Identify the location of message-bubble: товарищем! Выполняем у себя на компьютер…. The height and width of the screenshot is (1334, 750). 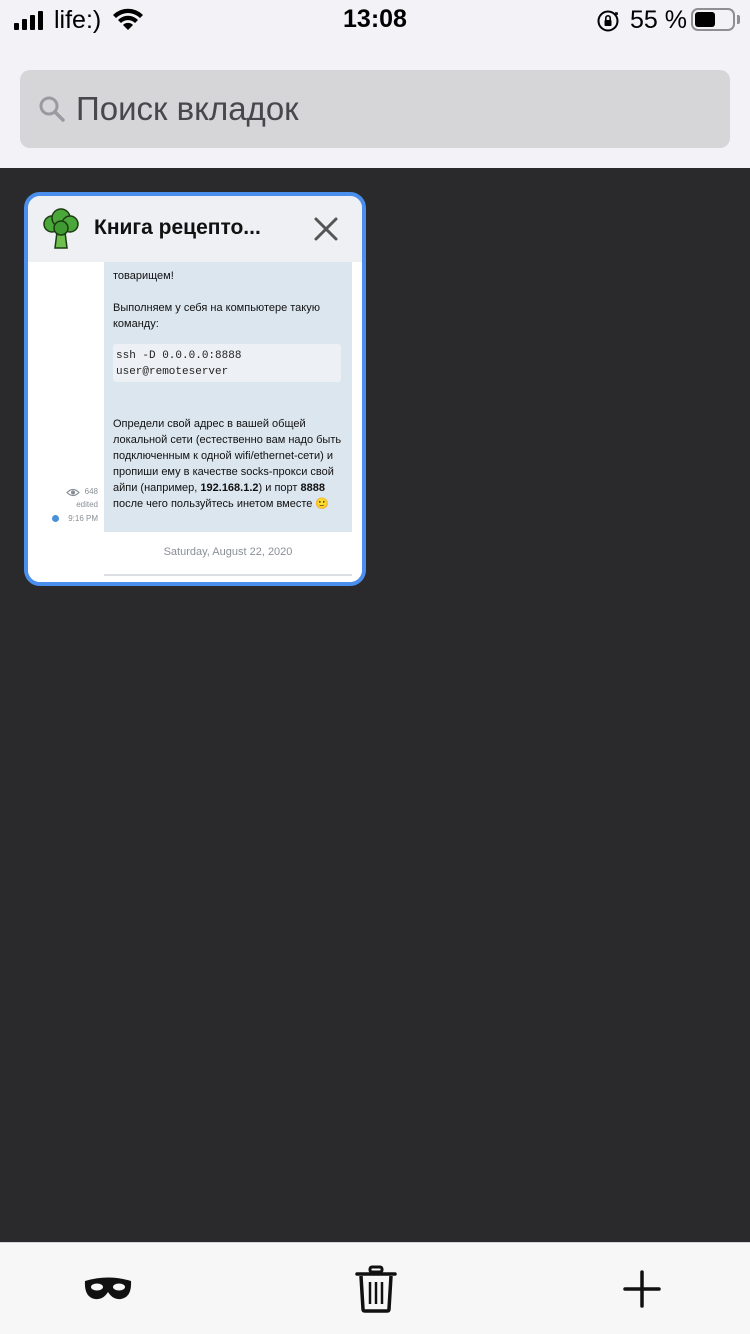
(228, 397).